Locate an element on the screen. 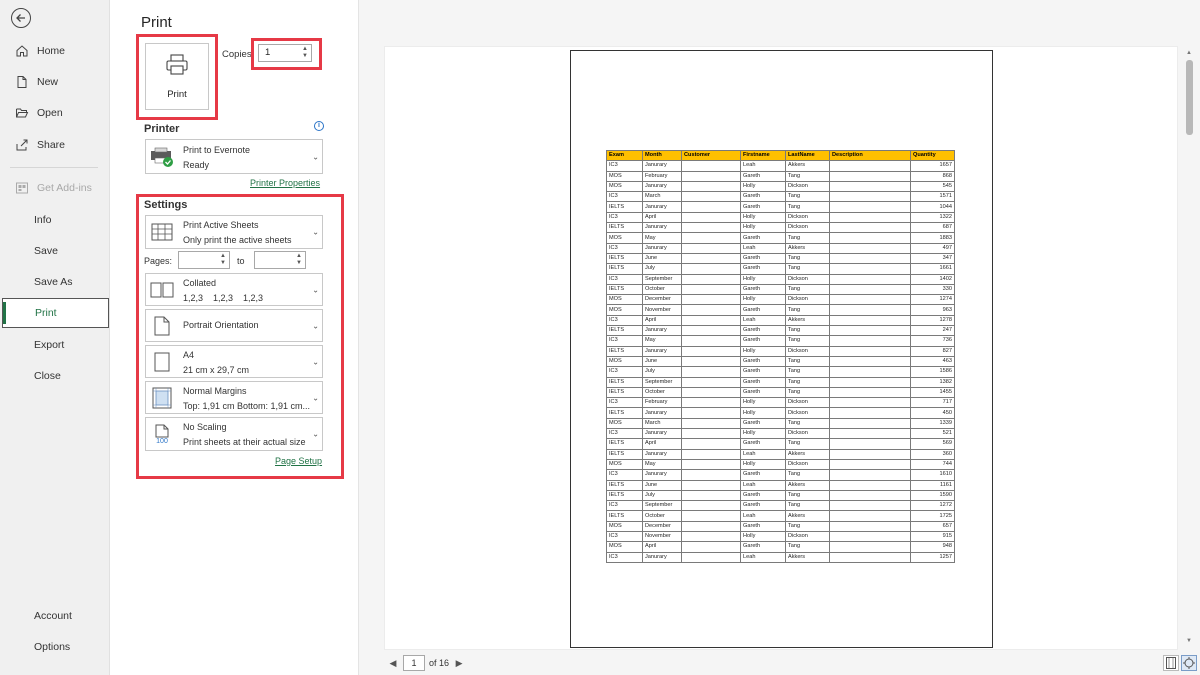 Image resolution: width=1200 pixels, height=675 pixels. table-cell: 915 is located at coordinates (932, 536).